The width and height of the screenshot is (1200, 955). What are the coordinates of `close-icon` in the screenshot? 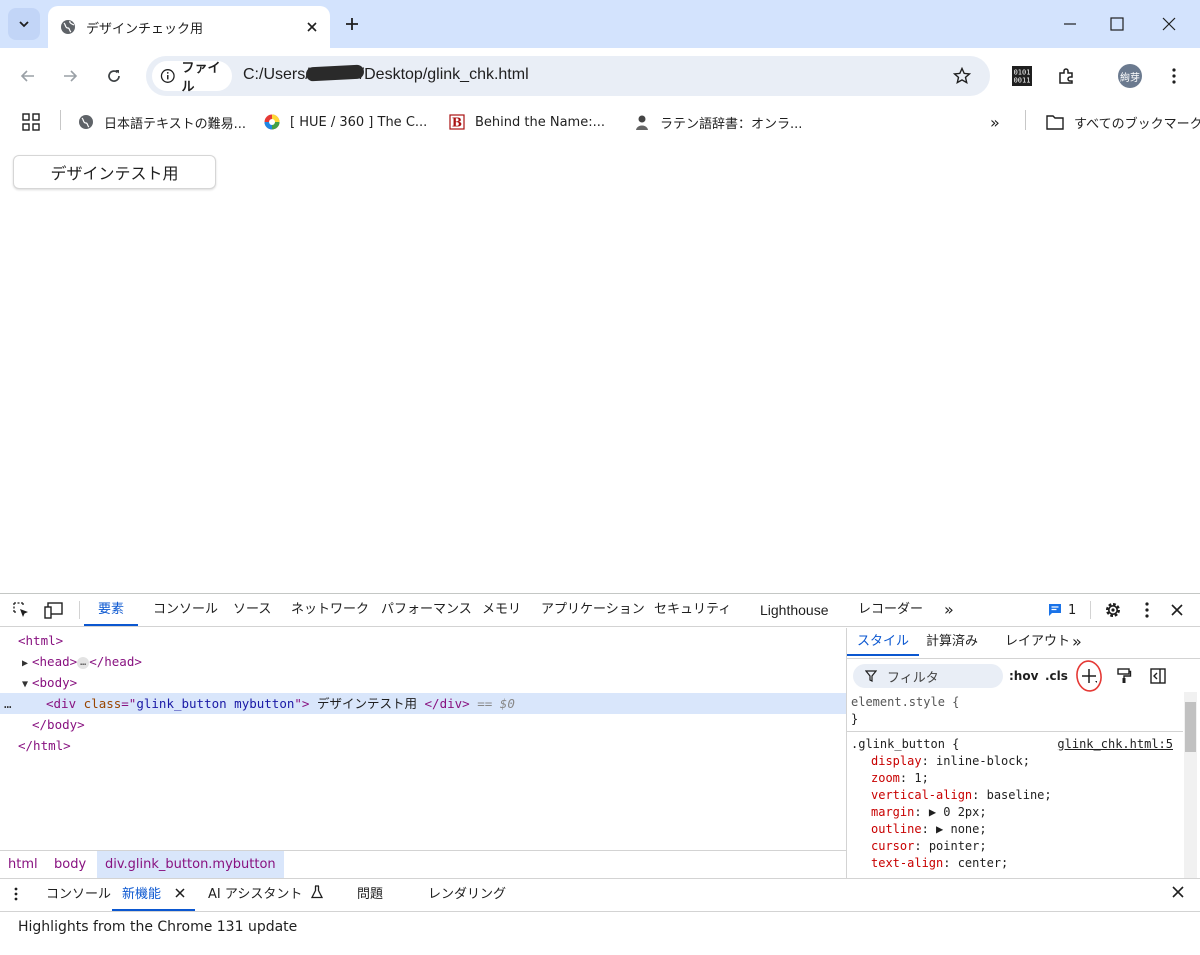 It's located at (180, 893).